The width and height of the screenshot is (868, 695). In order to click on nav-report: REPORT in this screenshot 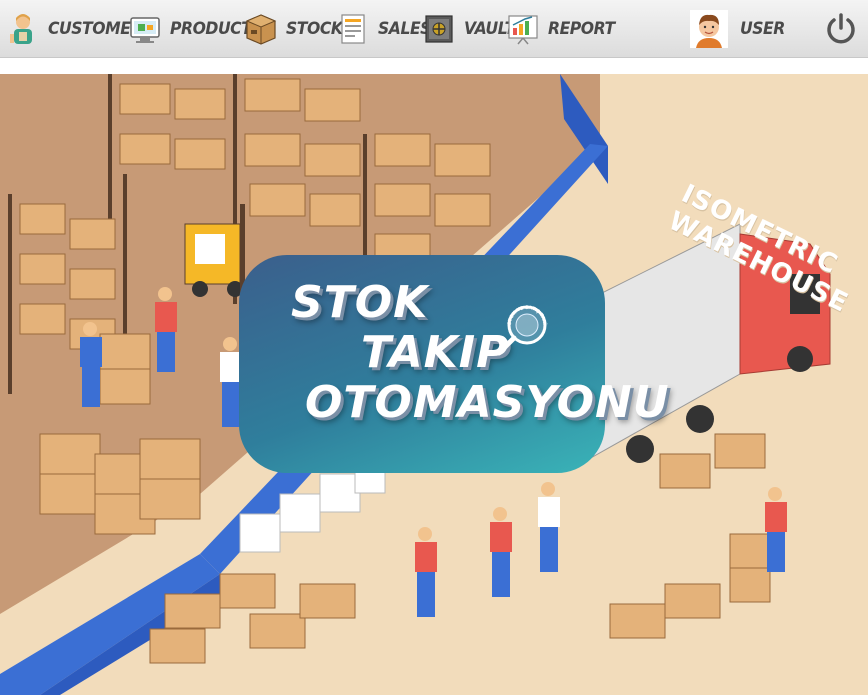, I will do `click(563, 29)`.